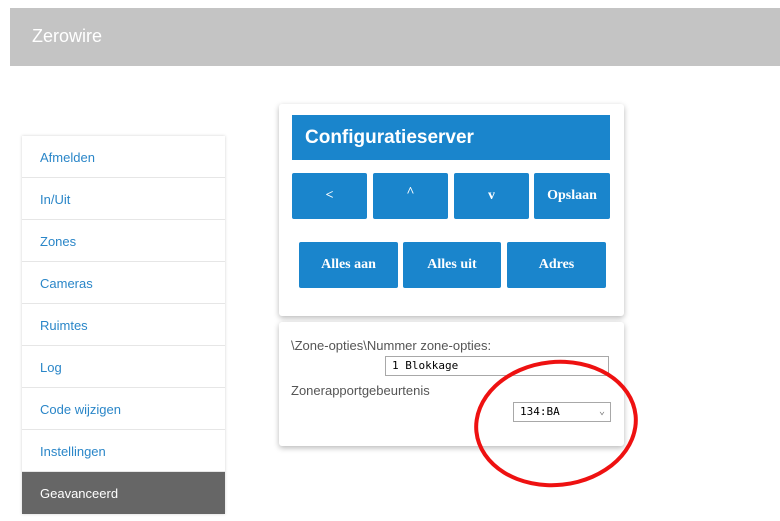  Describe the element at coordinates (395, 37) in the screenshot. I see `top-bar: Zerowire` at that location.